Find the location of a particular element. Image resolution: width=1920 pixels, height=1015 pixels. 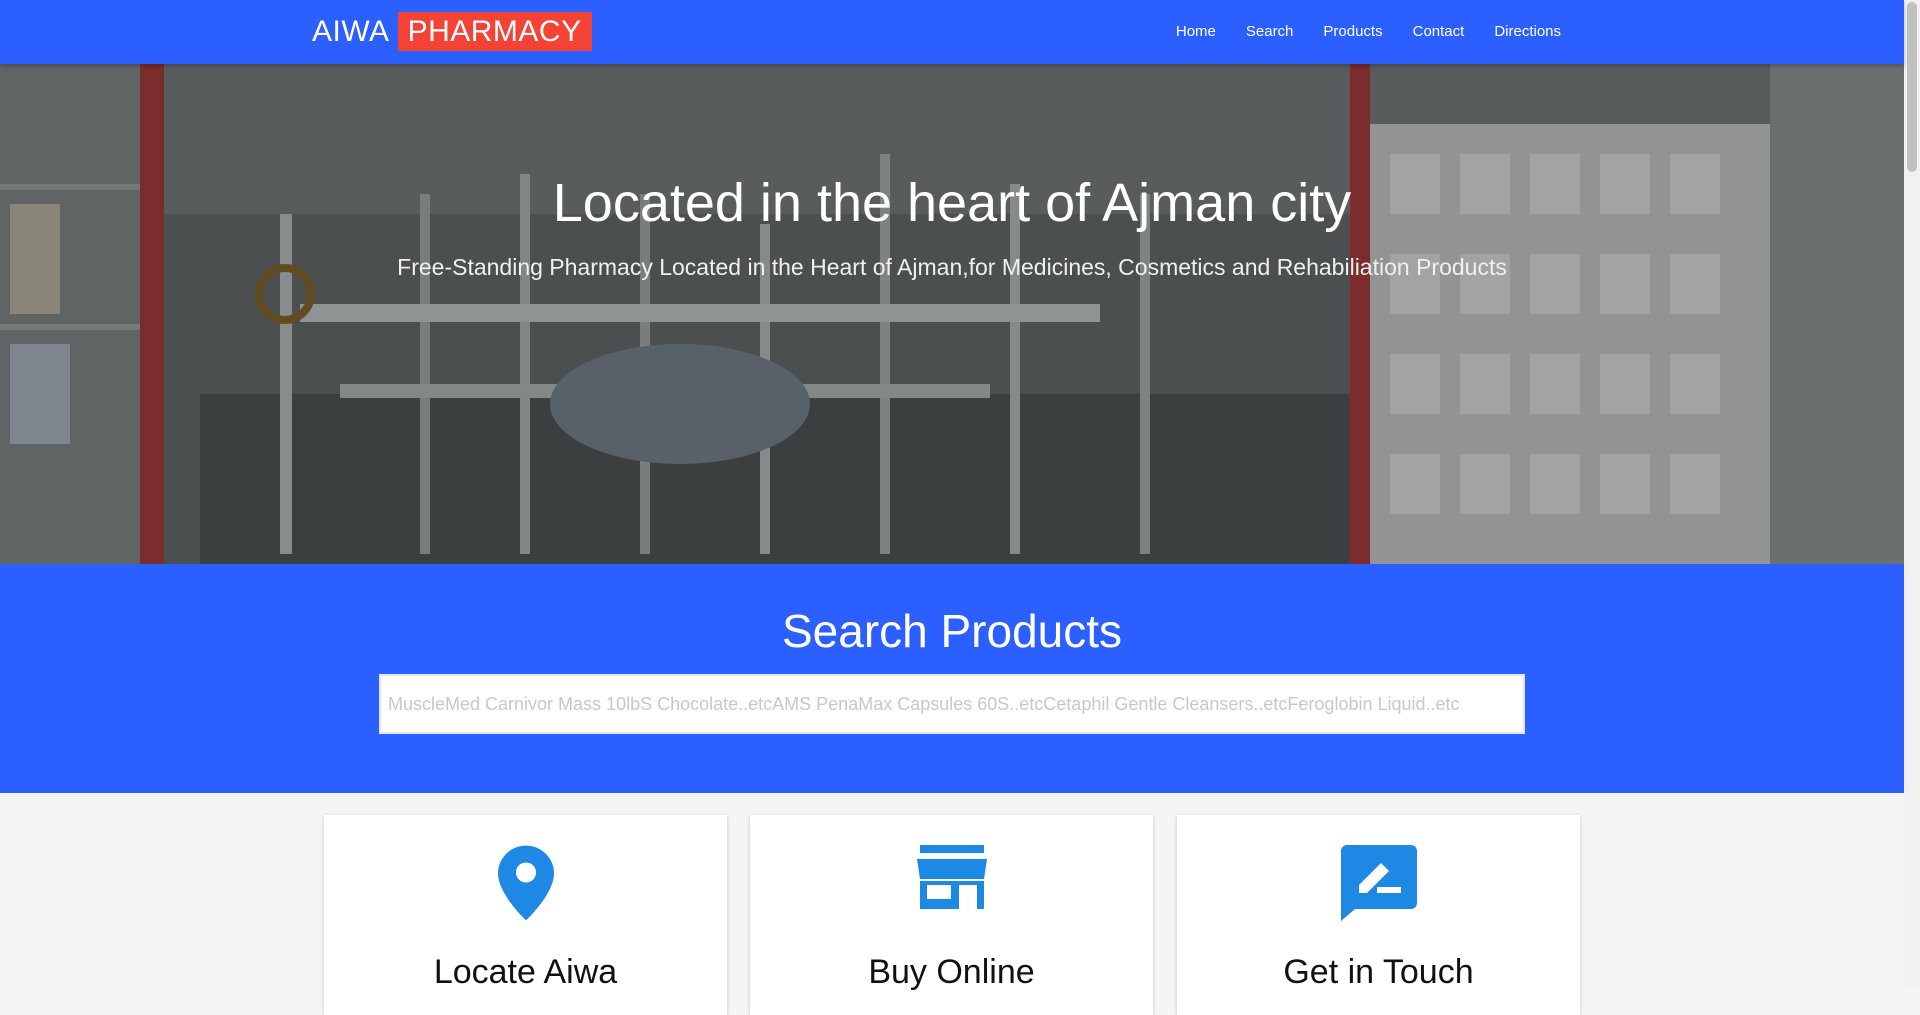

product-search-input is located at coordinates (952, 704).